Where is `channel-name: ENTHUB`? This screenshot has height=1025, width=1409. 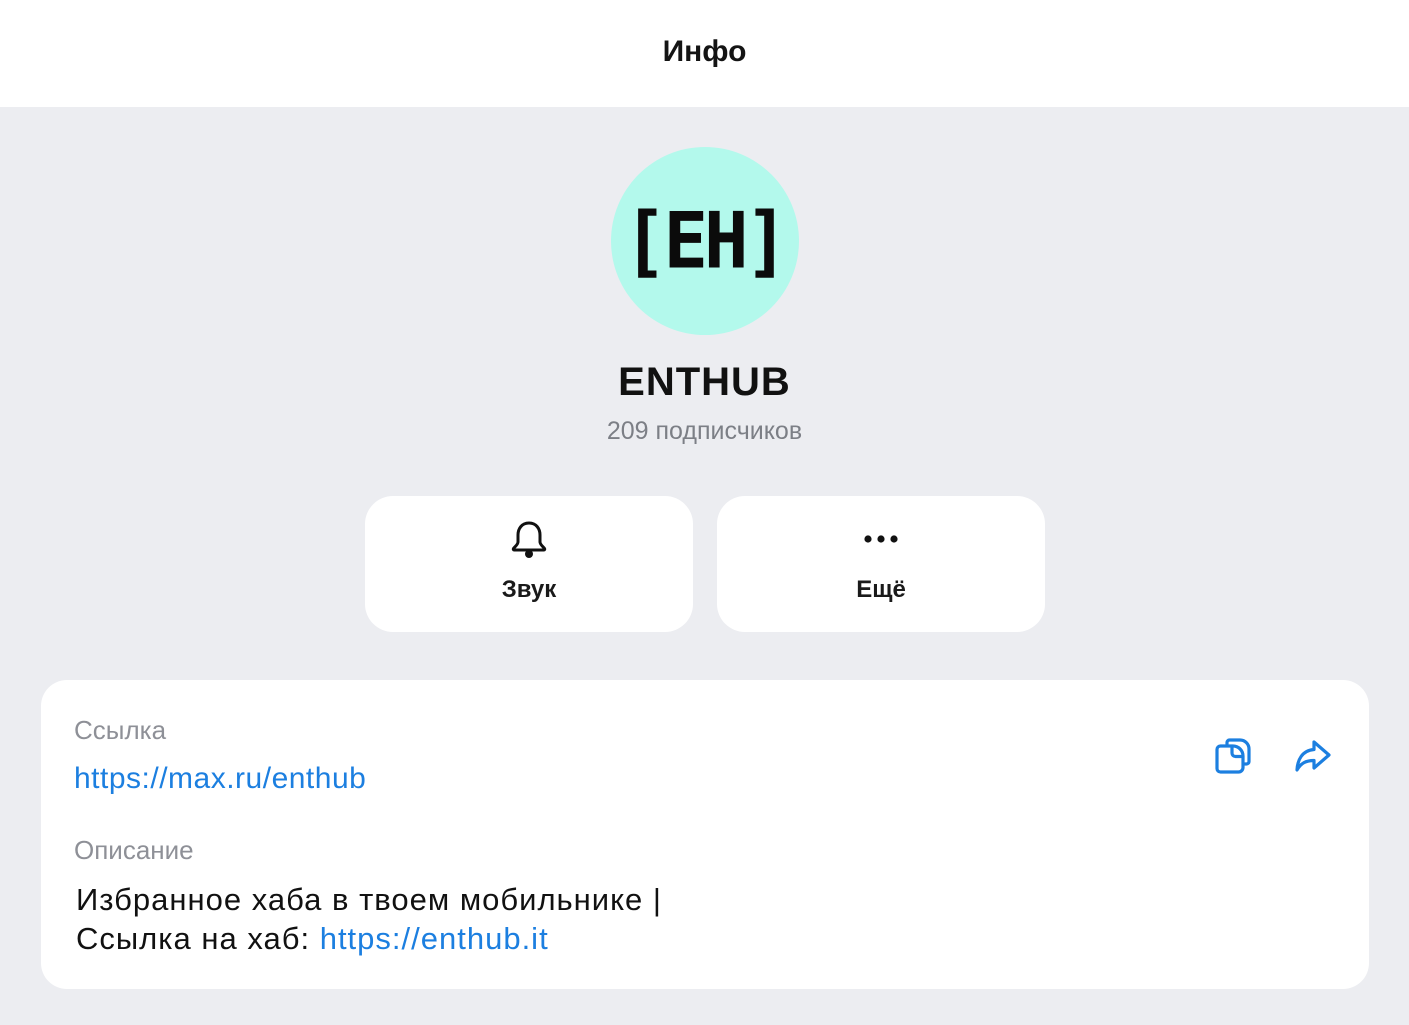 channel-name: ENTHUB is located at coordinates (704, 382).